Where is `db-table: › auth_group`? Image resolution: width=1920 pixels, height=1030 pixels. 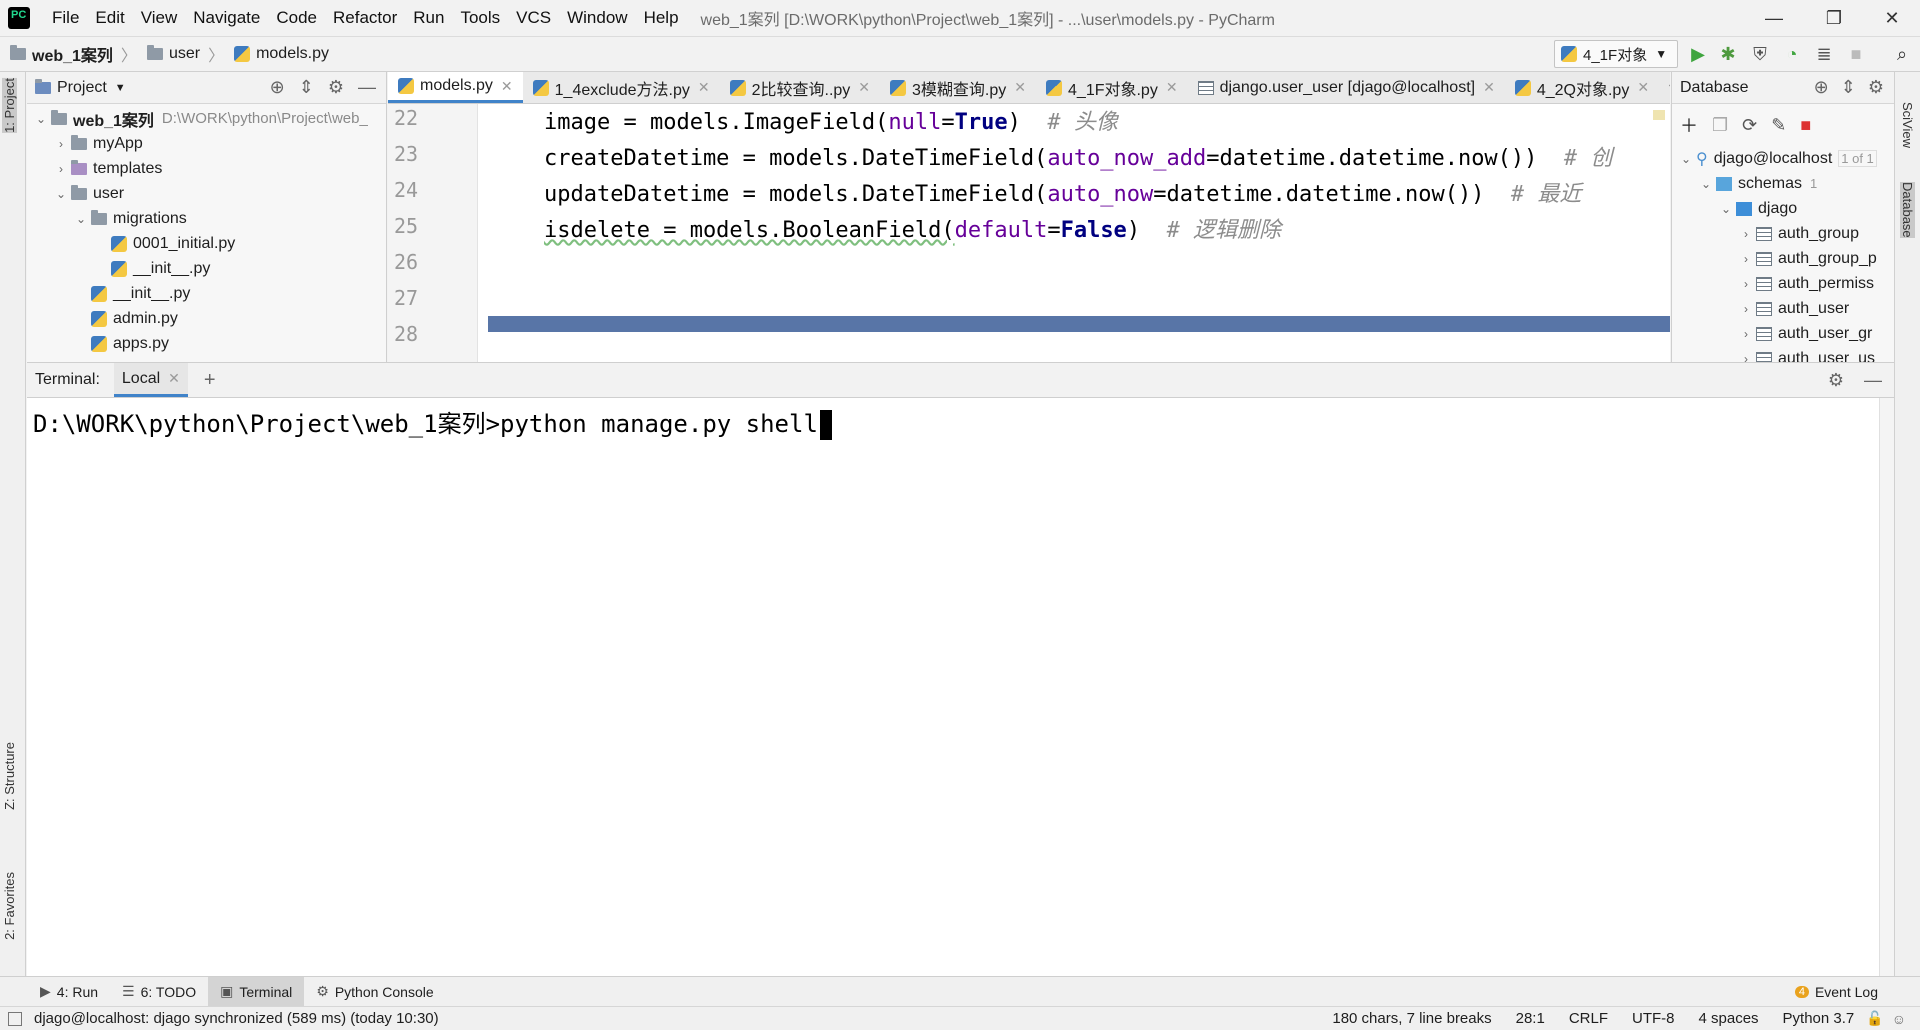
db-table: › auth_group is located at coordinates (1783, 233).